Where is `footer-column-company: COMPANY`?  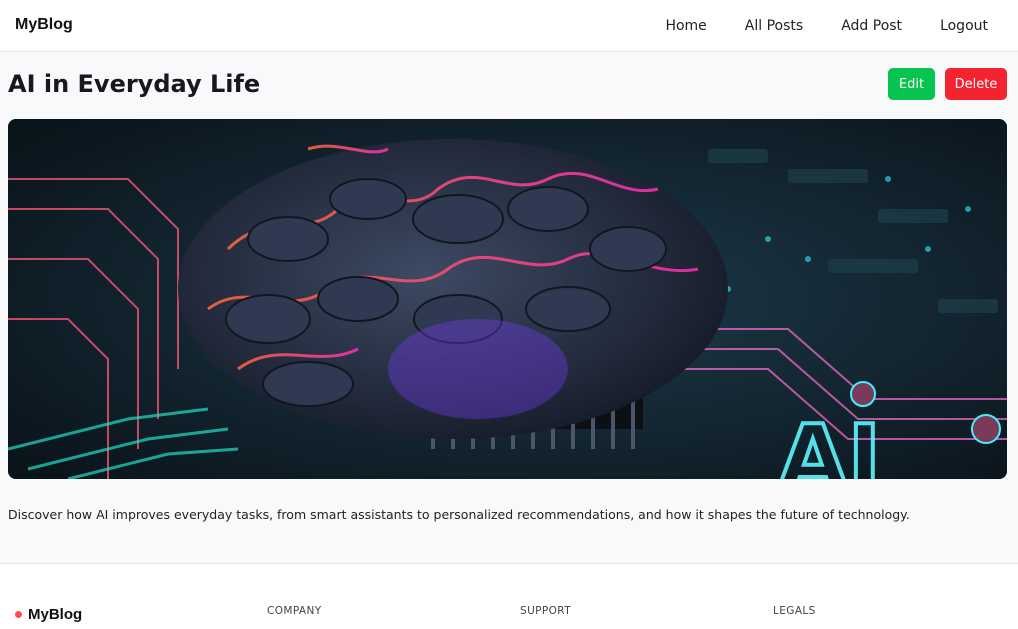 footer-column-company: COMPANY is located at coordinates (294, 611).